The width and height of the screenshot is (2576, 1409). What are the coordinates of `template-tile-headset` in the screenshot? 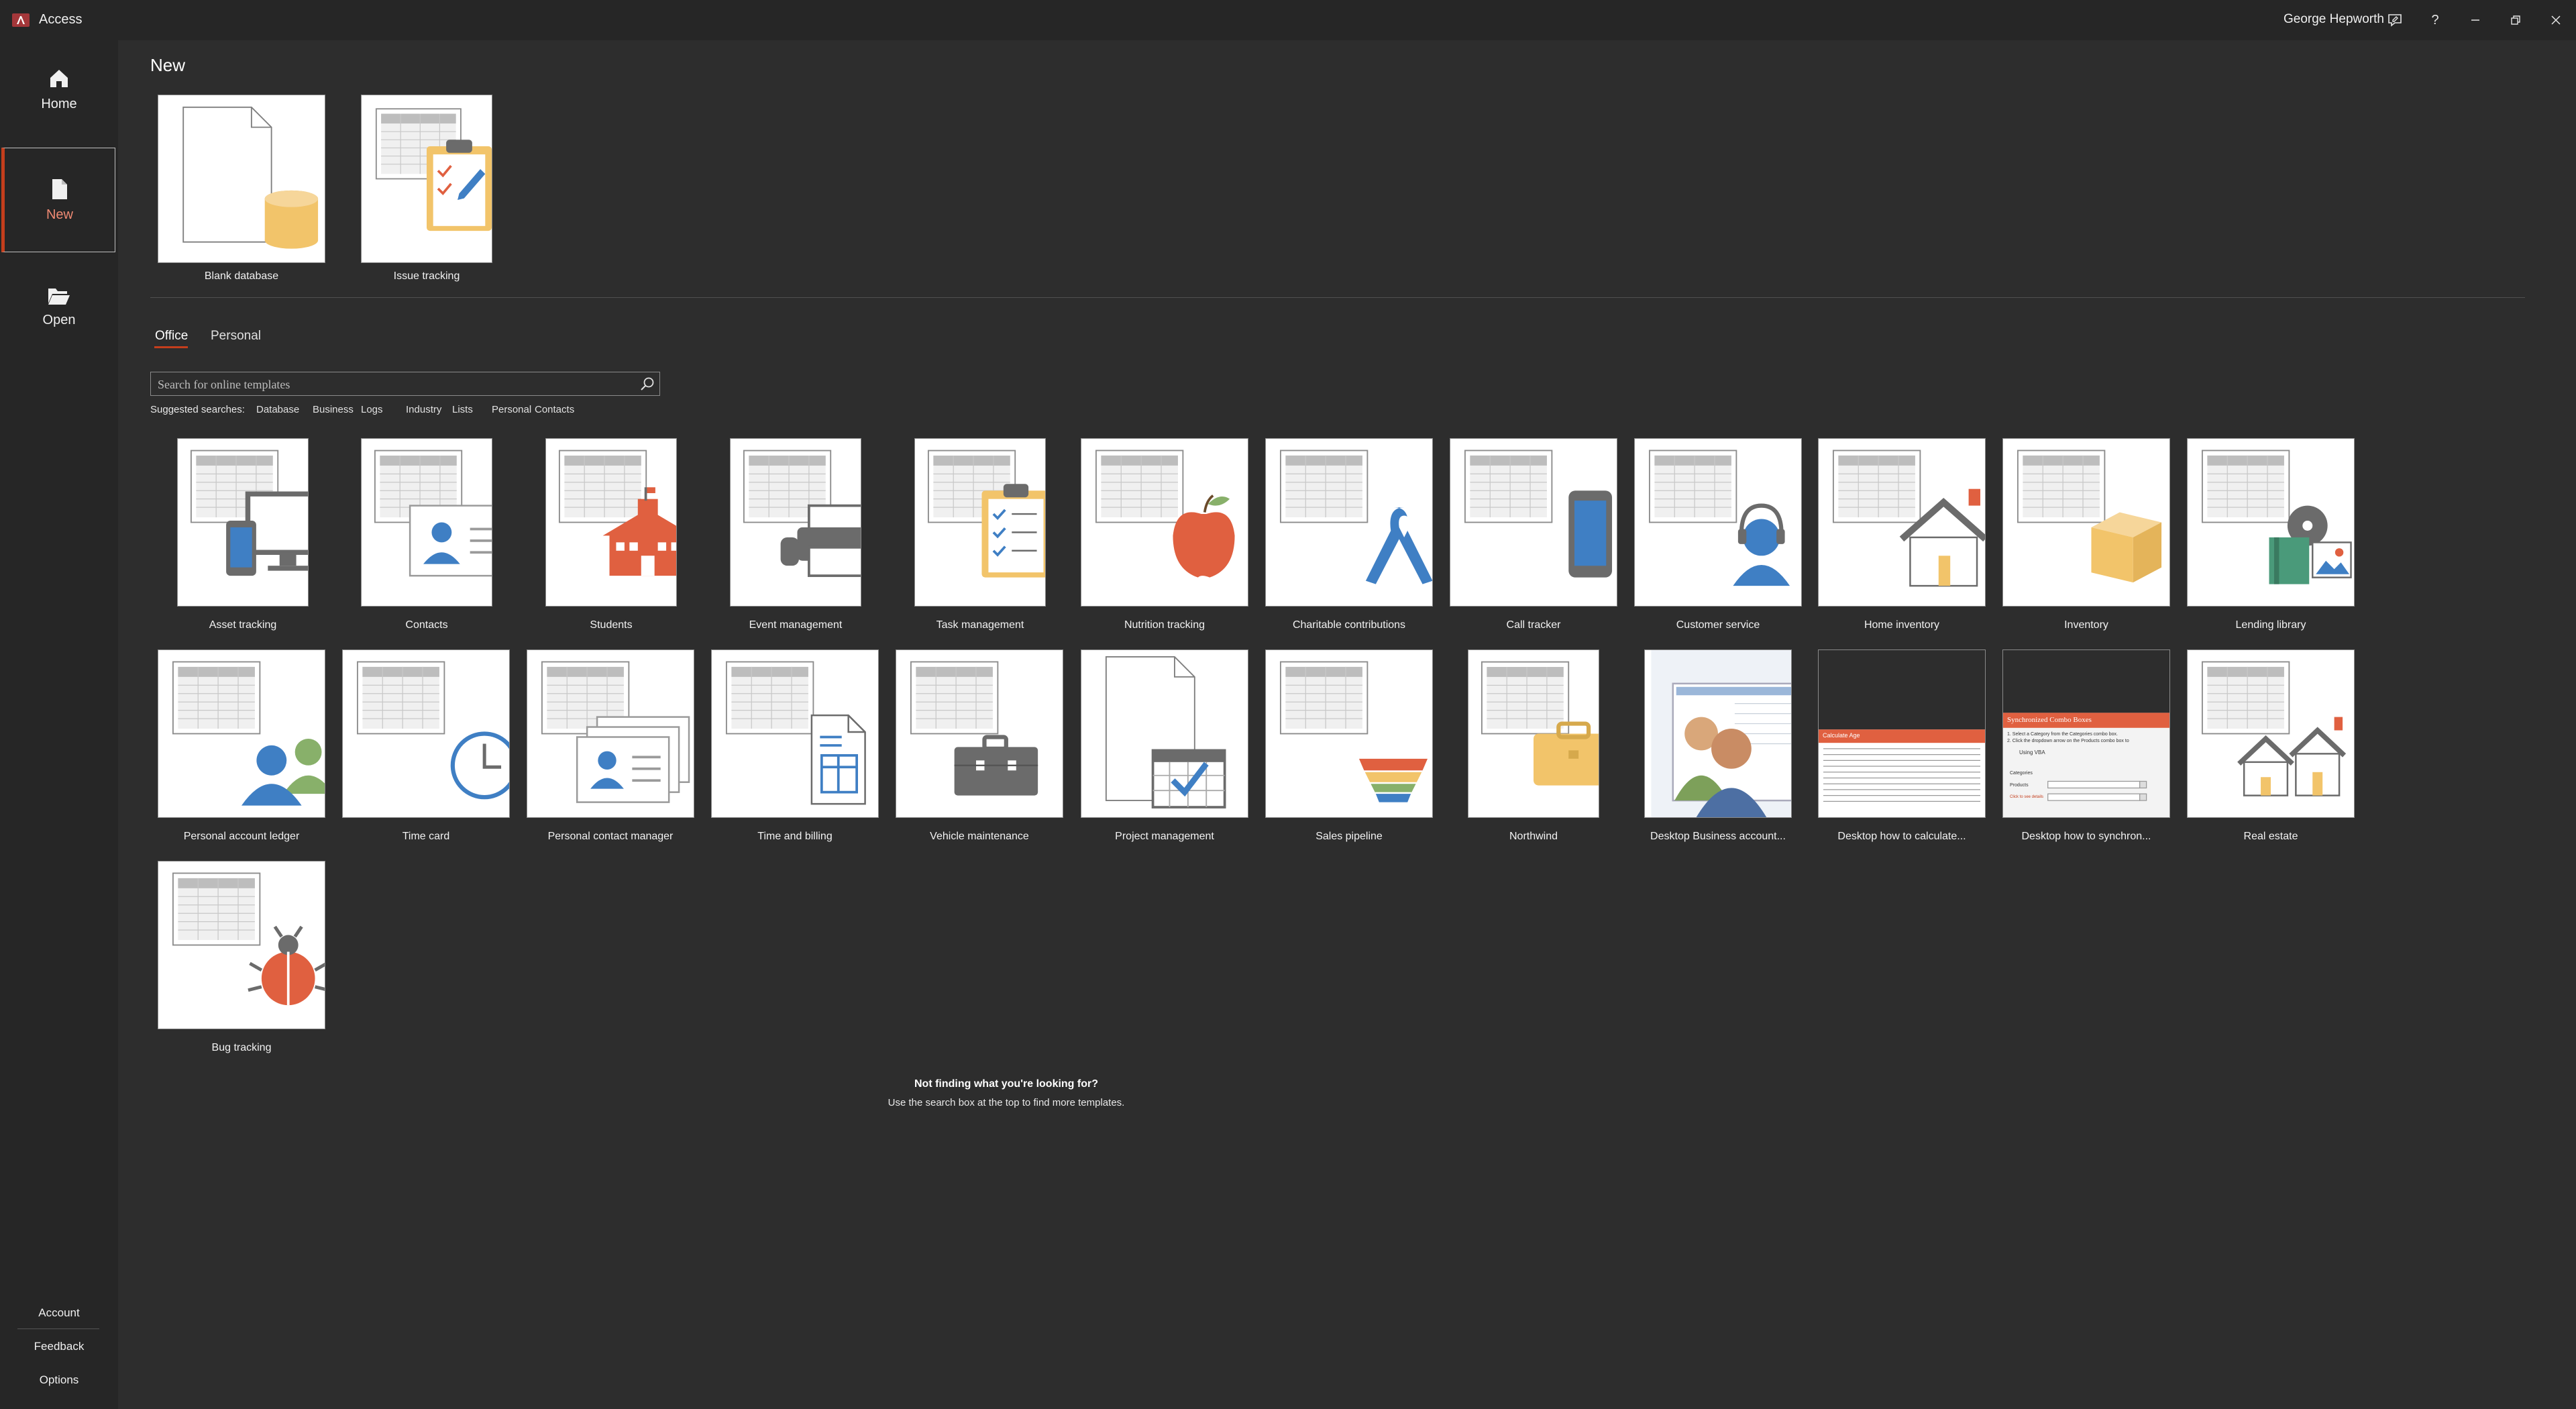 It's located at (1718, 522).